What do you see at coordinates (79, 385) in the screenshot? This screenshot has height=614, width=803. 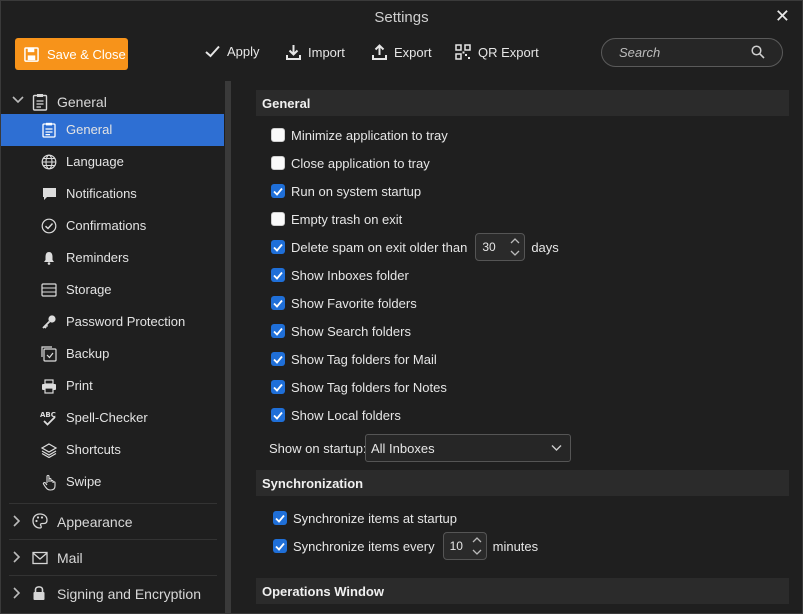 I see `sidebar-item-label: Print` at bounding box center [79, 385].